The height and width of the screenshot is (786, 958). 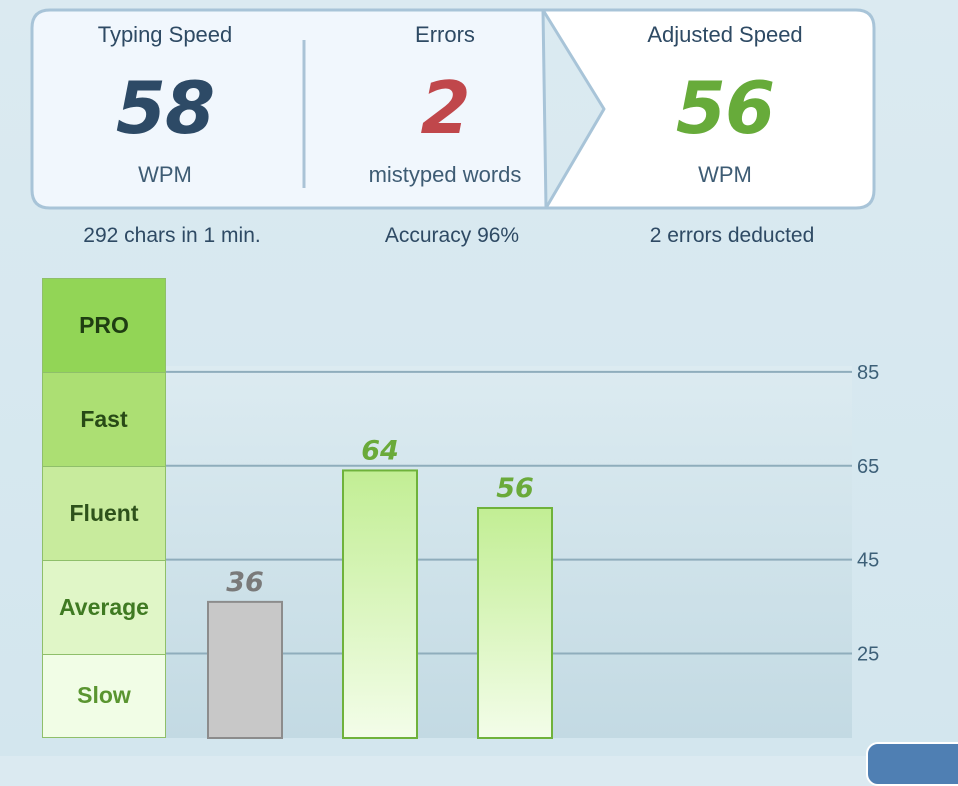 I want to click on level-fluent: Fluent, so click(x=104, y=512).